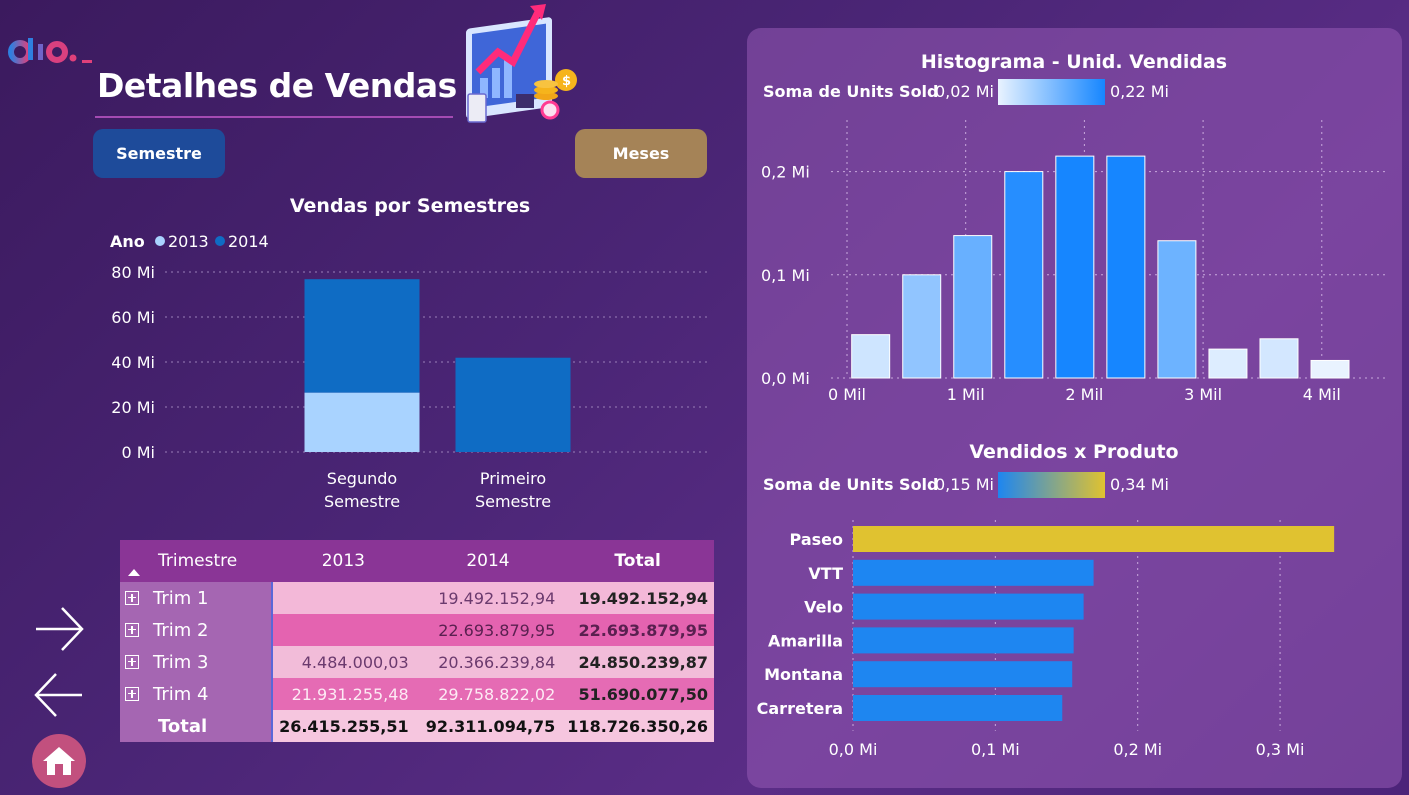 This screenshot has width=1409, height=795. I want to click on cell-2013: 21.931.255,48, so click(343, 694).